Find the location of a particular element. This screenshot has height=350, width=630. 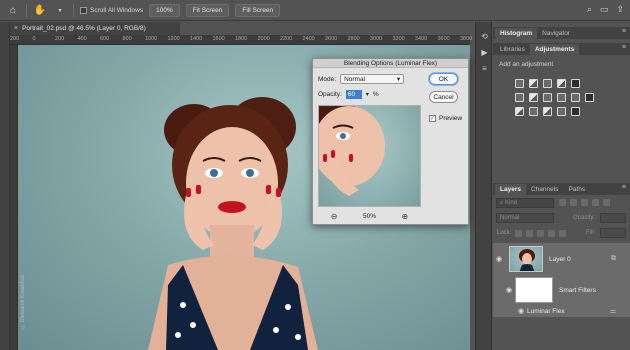

check-icon: ✓ is located at coordinates (432, 118).